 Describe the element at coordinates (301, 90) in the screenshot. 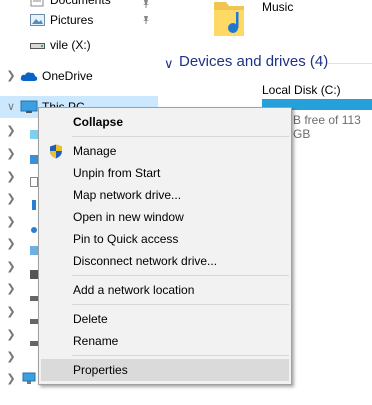

I see `local-disk-label: Local Disk (C:)` at that location.